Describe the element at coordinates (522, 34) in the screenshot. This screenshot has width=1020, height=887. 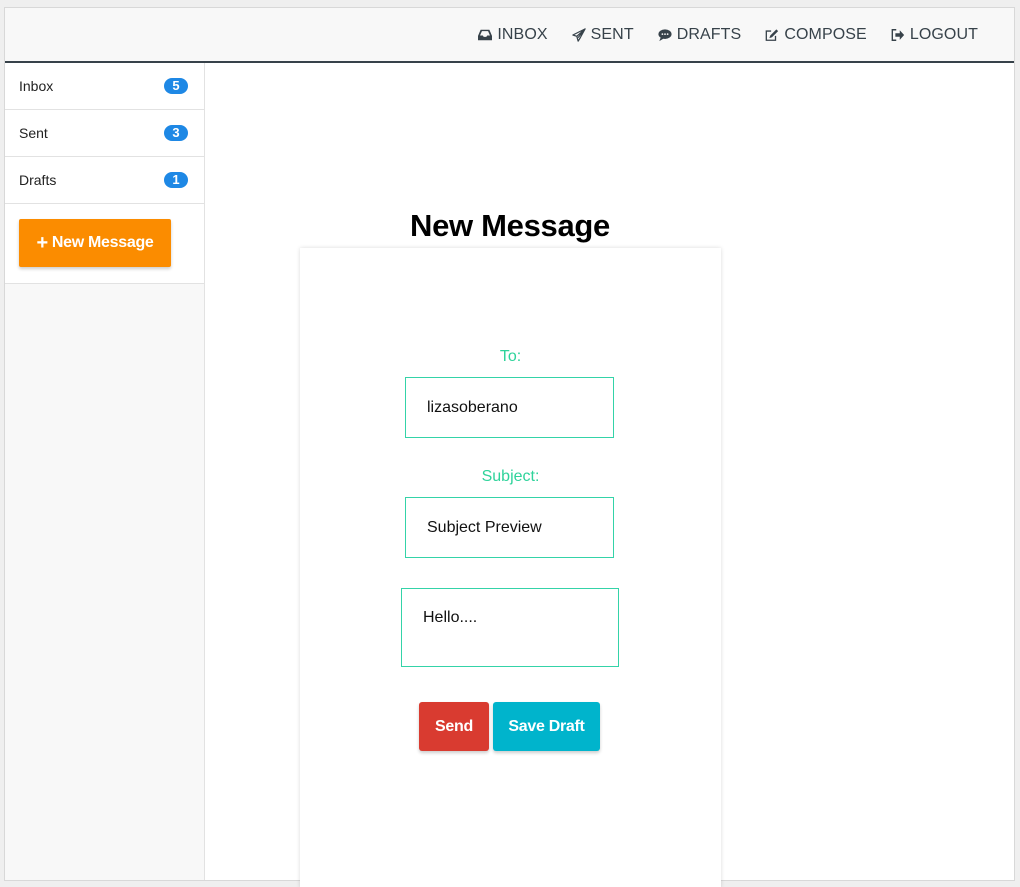
I see `nav-inbox-label: INBOX` at that location.